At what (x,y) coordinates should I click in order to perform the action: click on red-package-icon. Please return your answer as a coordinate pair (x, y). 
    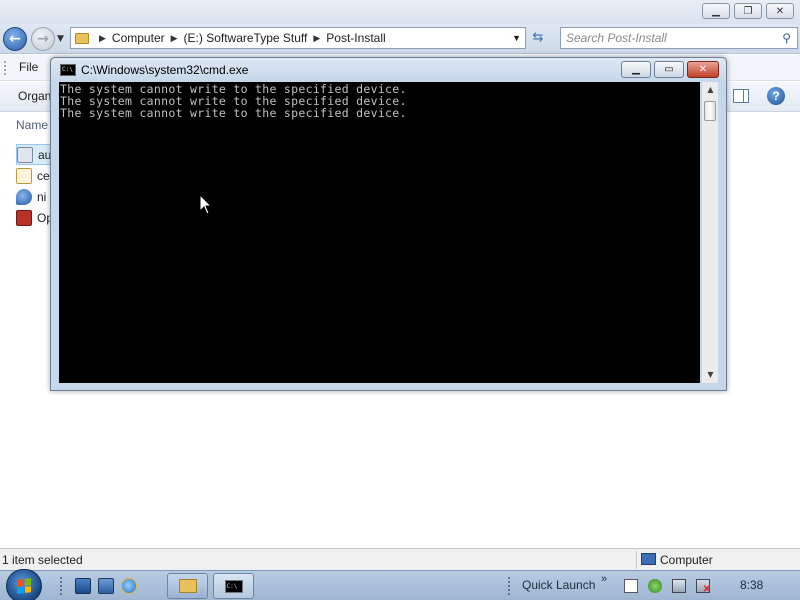
    Looking at the image, I should click on (24, 217).